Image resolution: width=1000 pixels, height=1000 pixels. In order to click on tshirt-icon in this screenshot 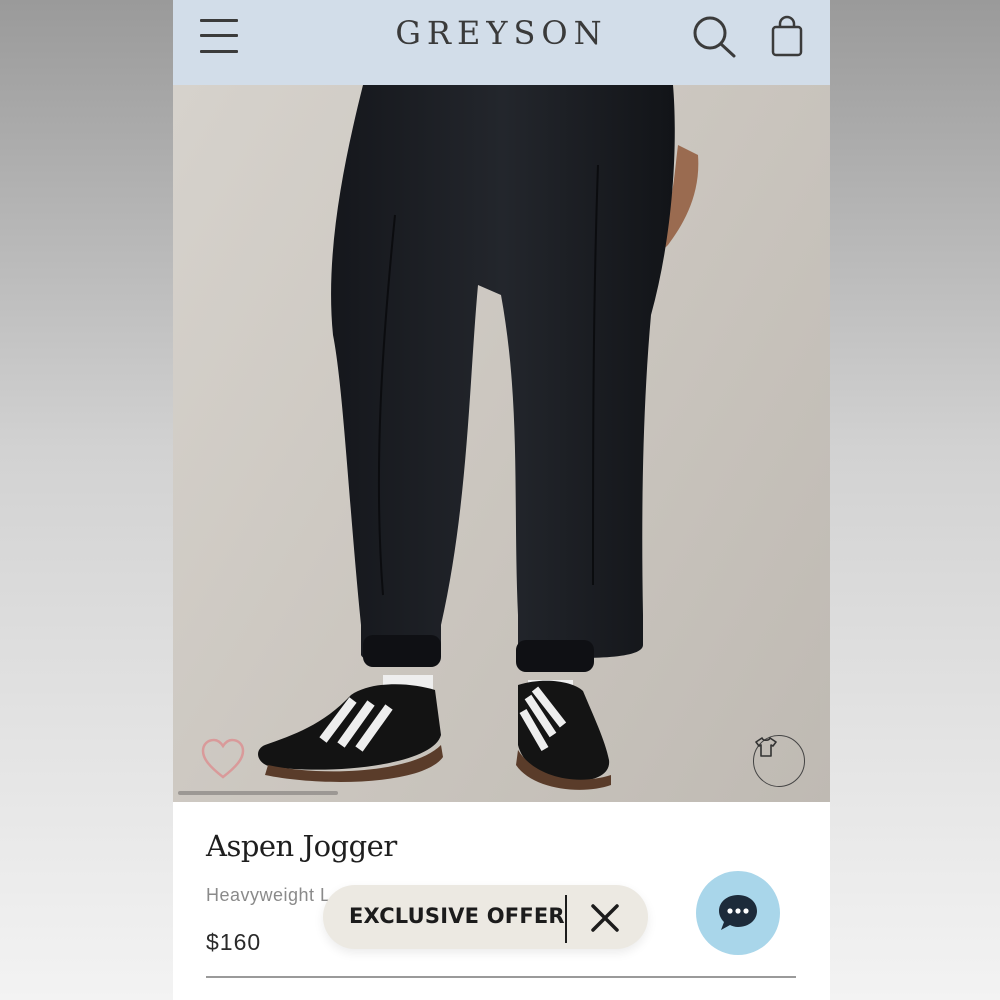, I will do `click(779, 761)`.